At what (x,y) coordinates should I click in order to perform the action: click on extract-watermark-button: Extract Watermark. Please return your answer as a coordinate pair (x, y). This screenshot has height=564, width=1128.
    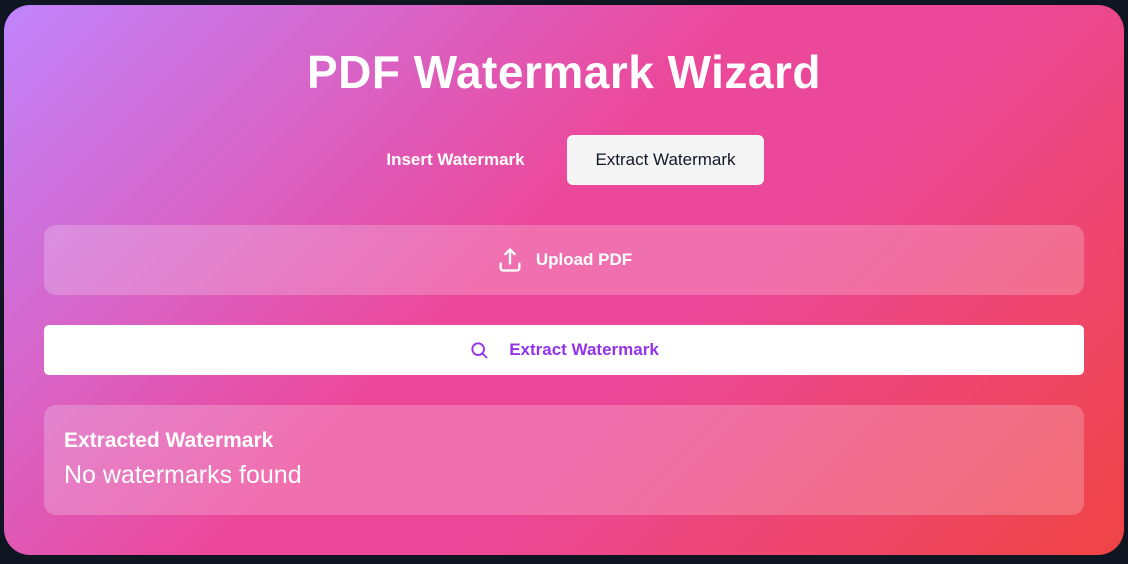
    Looking at the image, I should click on (564, 350).